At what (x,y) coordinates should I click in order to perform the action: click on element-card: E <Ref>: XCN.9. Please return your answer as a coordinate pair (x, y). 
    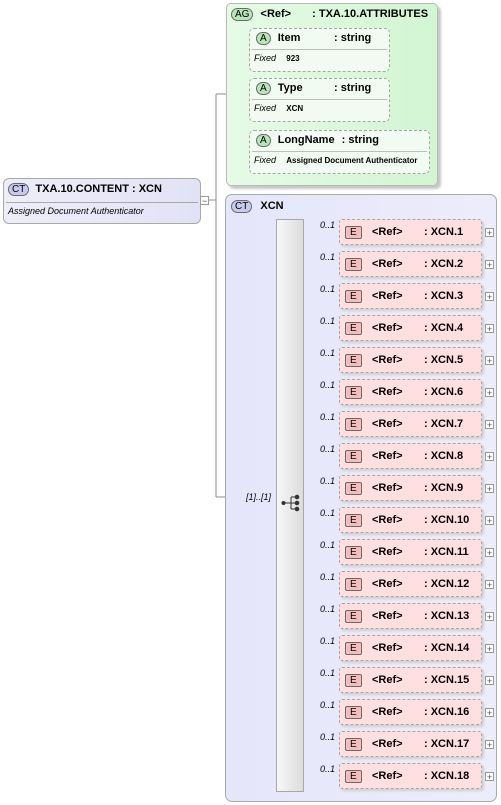
    Looking at the image, I should click on (410, 488).